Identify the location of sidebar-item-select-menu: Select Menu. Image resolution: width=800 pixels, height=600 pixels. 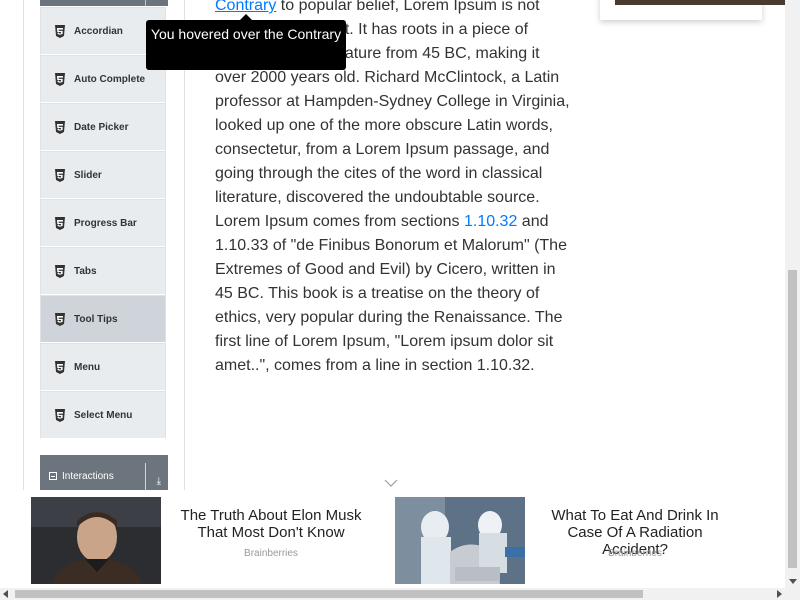
(103, 415).